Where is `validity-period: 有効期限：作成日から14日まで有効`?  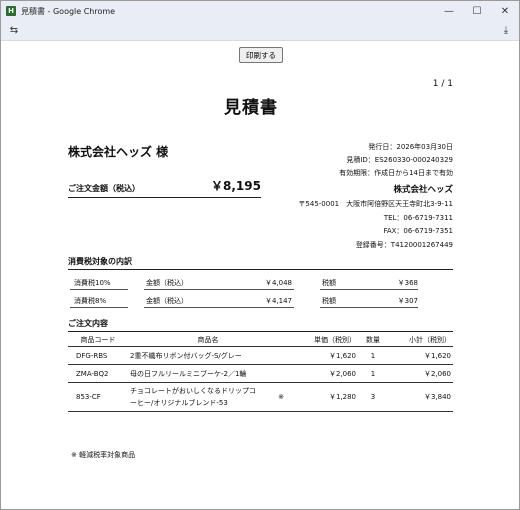
validity-period: 有効期限：作成日から14日まで有効 is located at coordinates (396, 173).